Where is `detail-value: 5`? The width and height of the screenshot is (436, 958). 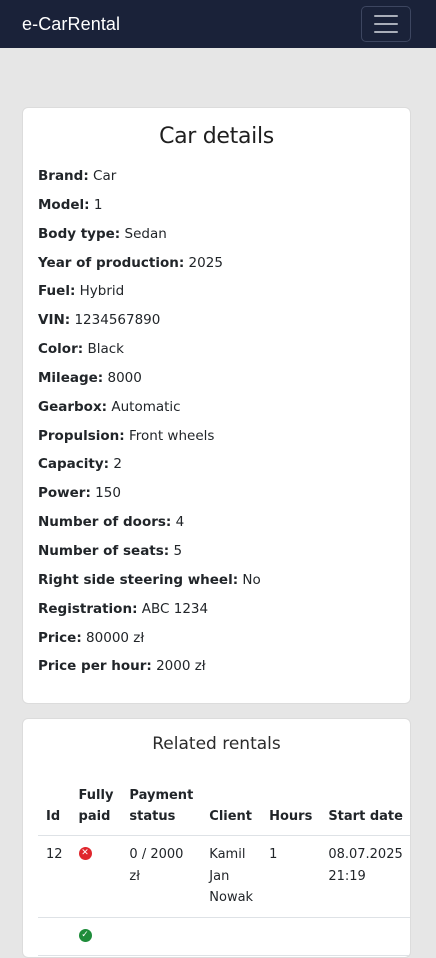 detail-value: 5 is located at coordinates (178, 551).